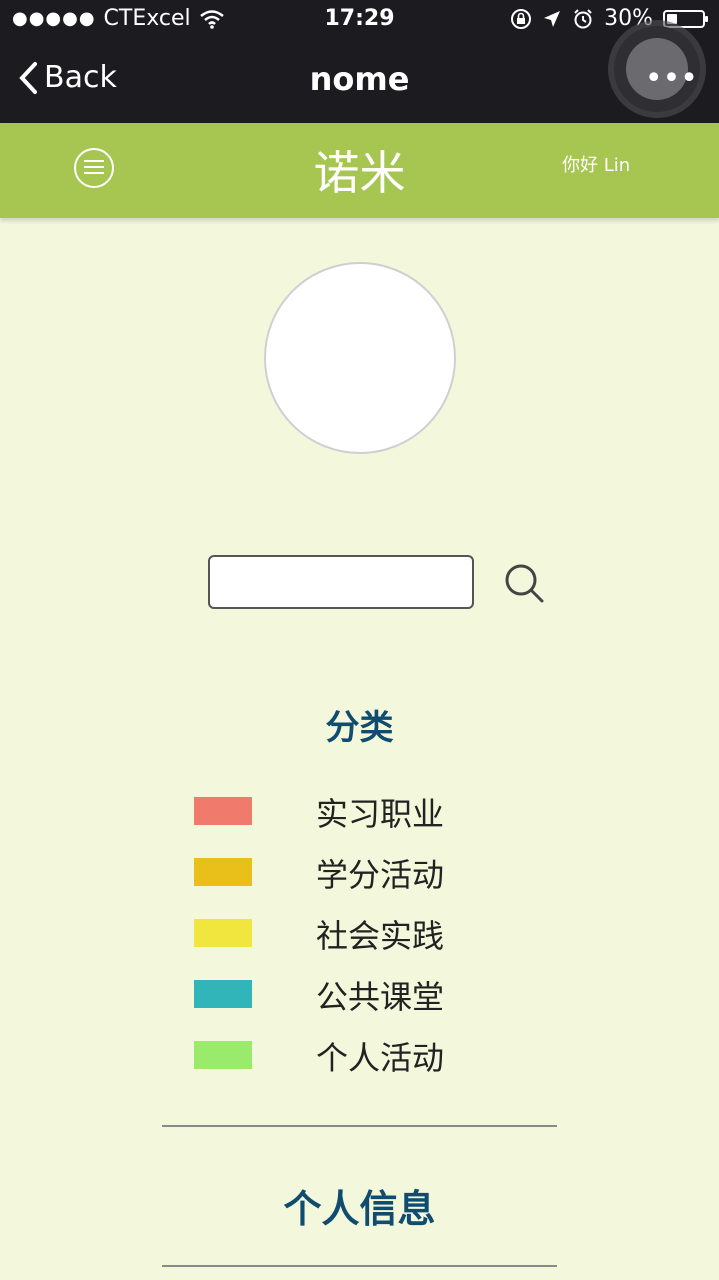 The image size is (719, 1280). What do you see at coordinates (359, 728) in the screenshot?
I see `category-title: 分类` at bounding box center [359, 728].